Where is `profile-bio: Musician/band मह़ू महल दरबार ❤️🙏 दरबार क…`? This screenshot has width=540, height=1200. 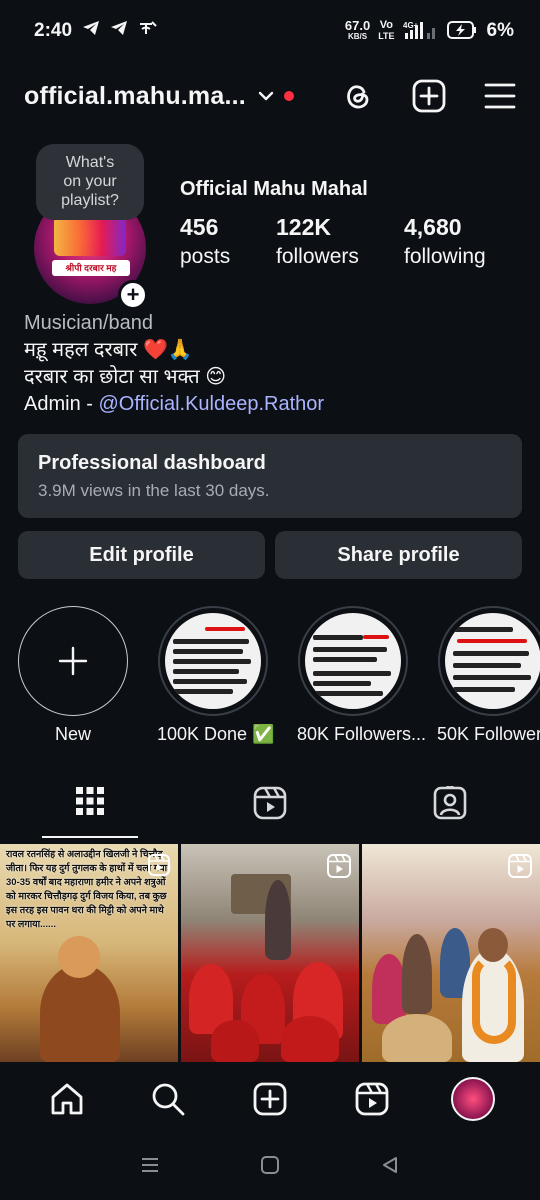 profile-bio: Musician/band मह़ू महल दरबार ❤️🙏 दरबार क… is located at coordinates (174, 364).